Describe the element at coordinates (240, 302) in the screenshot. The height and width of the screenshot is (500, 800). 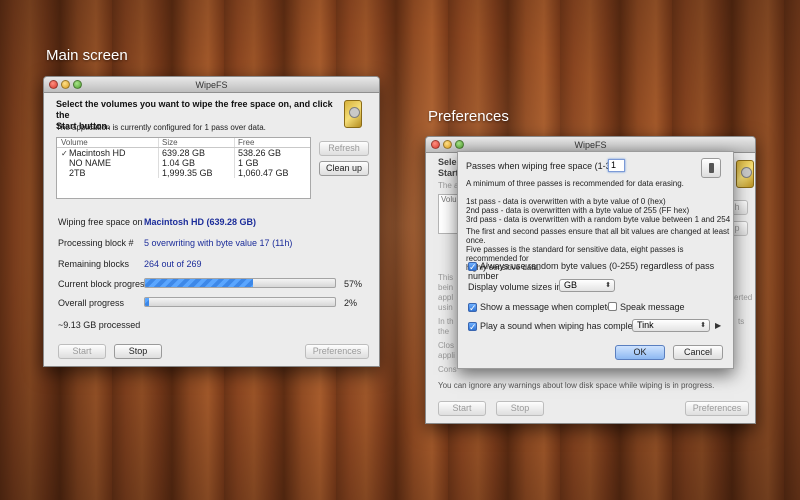
I see `overall-progress-bar` at that location.